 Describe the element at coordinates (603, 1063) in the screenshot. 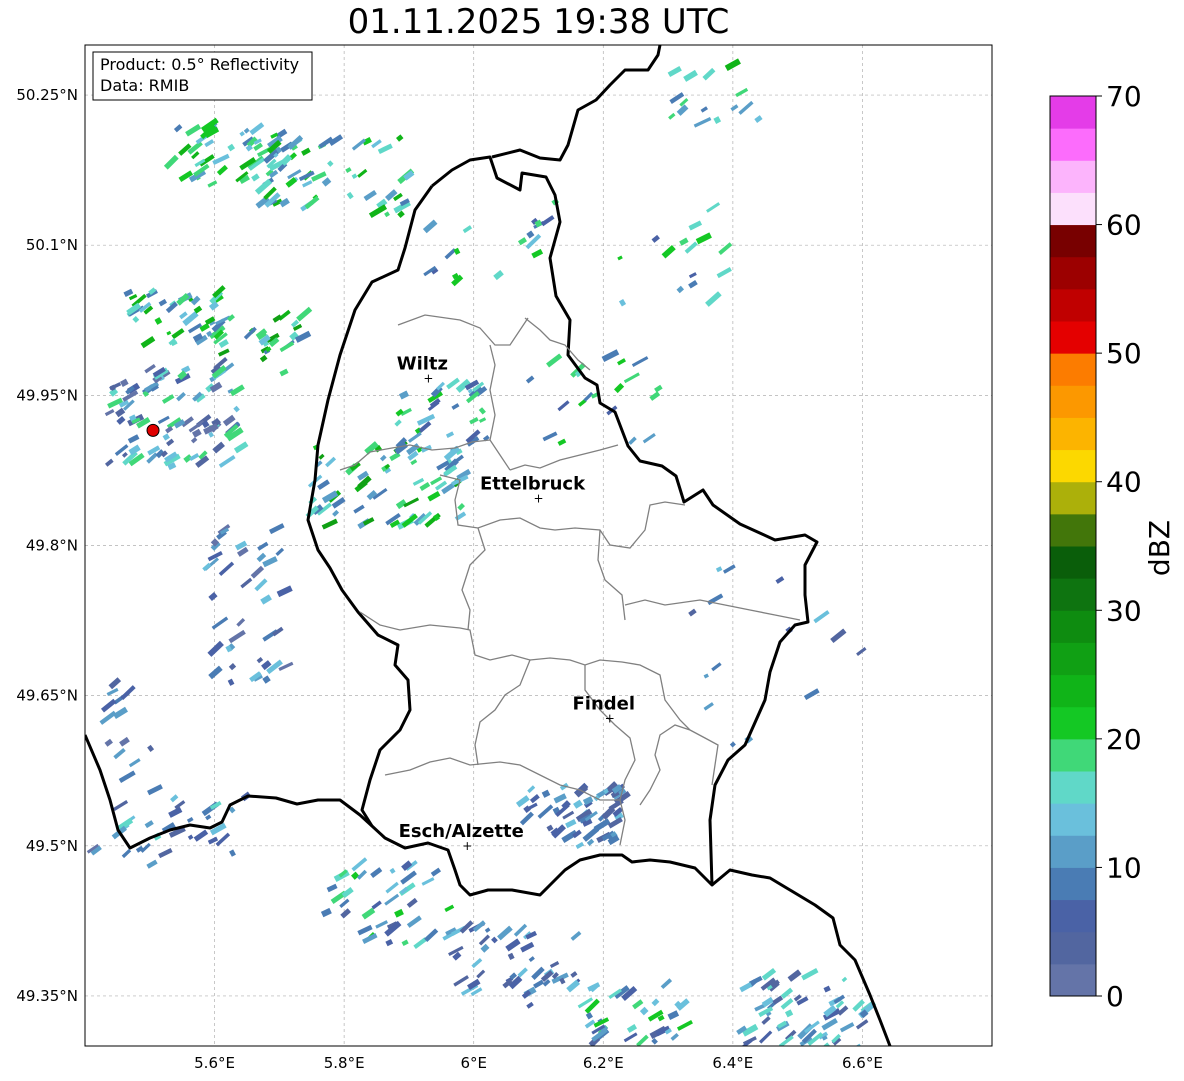

I see `lon-tick-label: 6.2°E` at that location.